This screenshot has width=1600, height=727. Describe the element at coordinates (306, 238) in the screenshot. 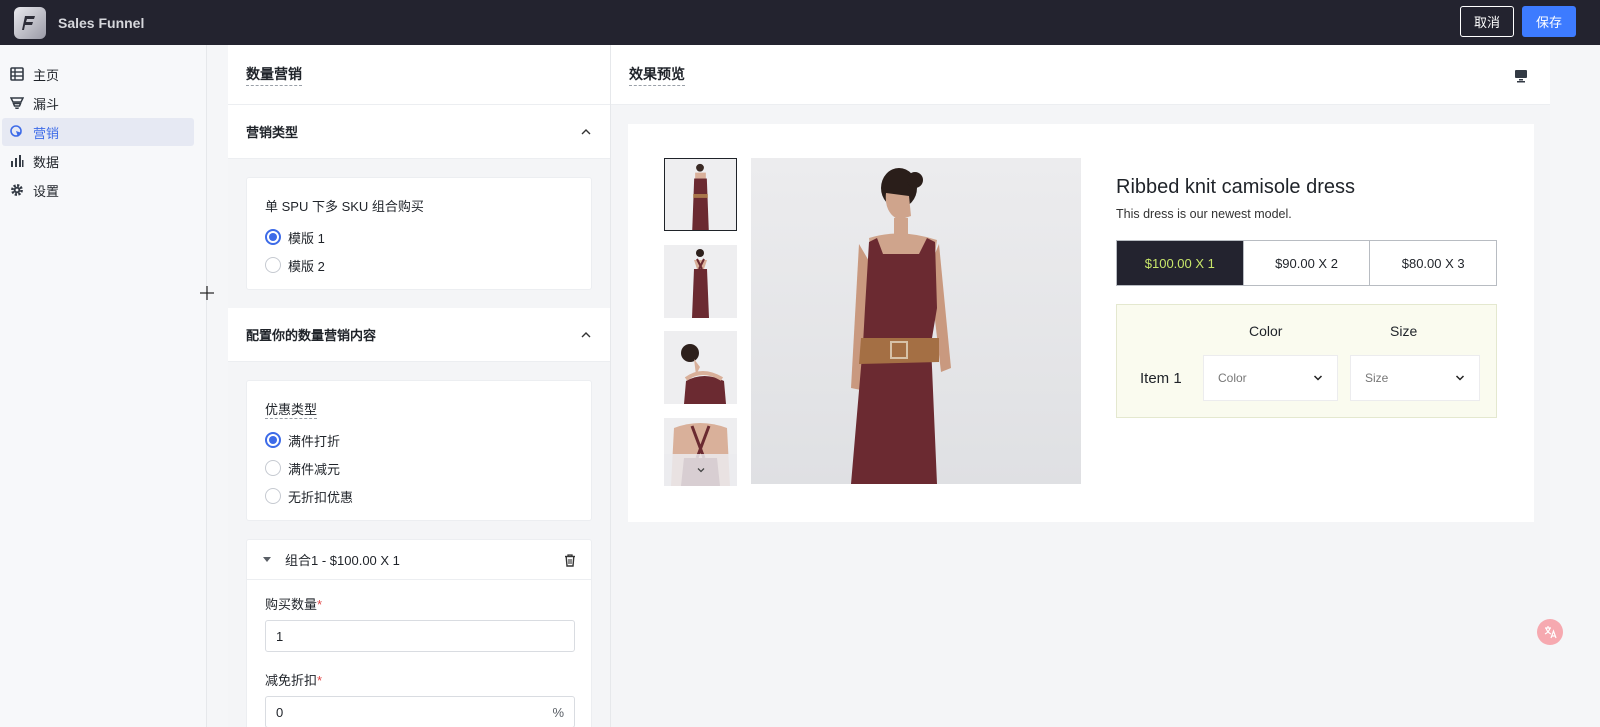

I see `radio-label: 模版 1` at that location.